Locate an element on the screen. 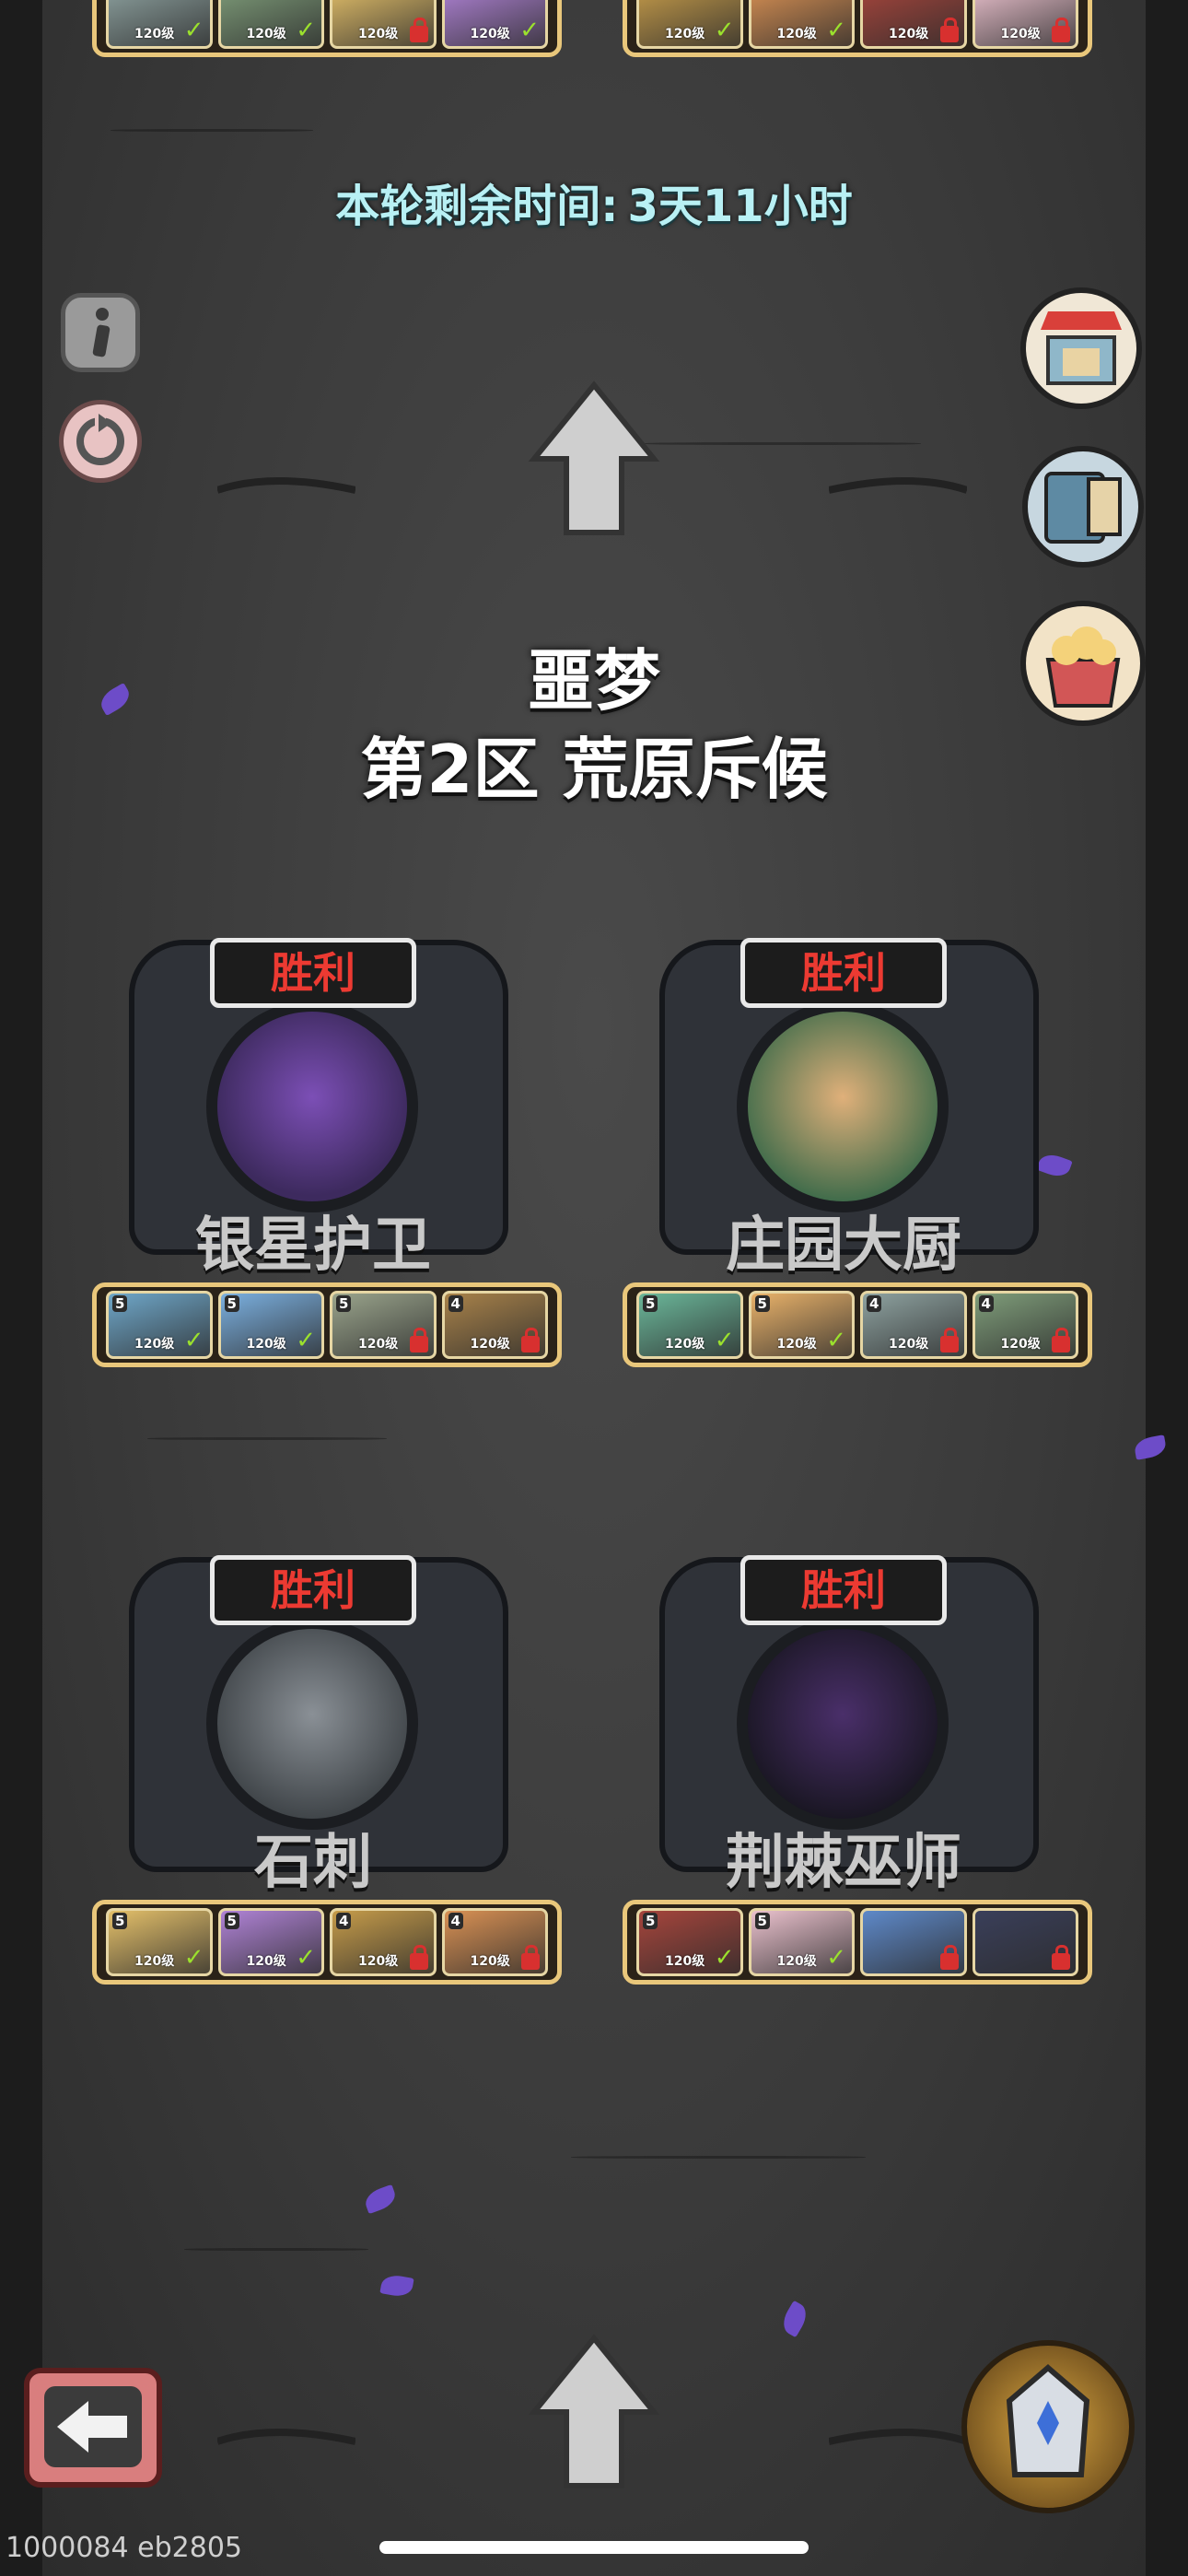 This screenshot has height=2576, width=1188. left-border is located at coordinates (21, 1288).